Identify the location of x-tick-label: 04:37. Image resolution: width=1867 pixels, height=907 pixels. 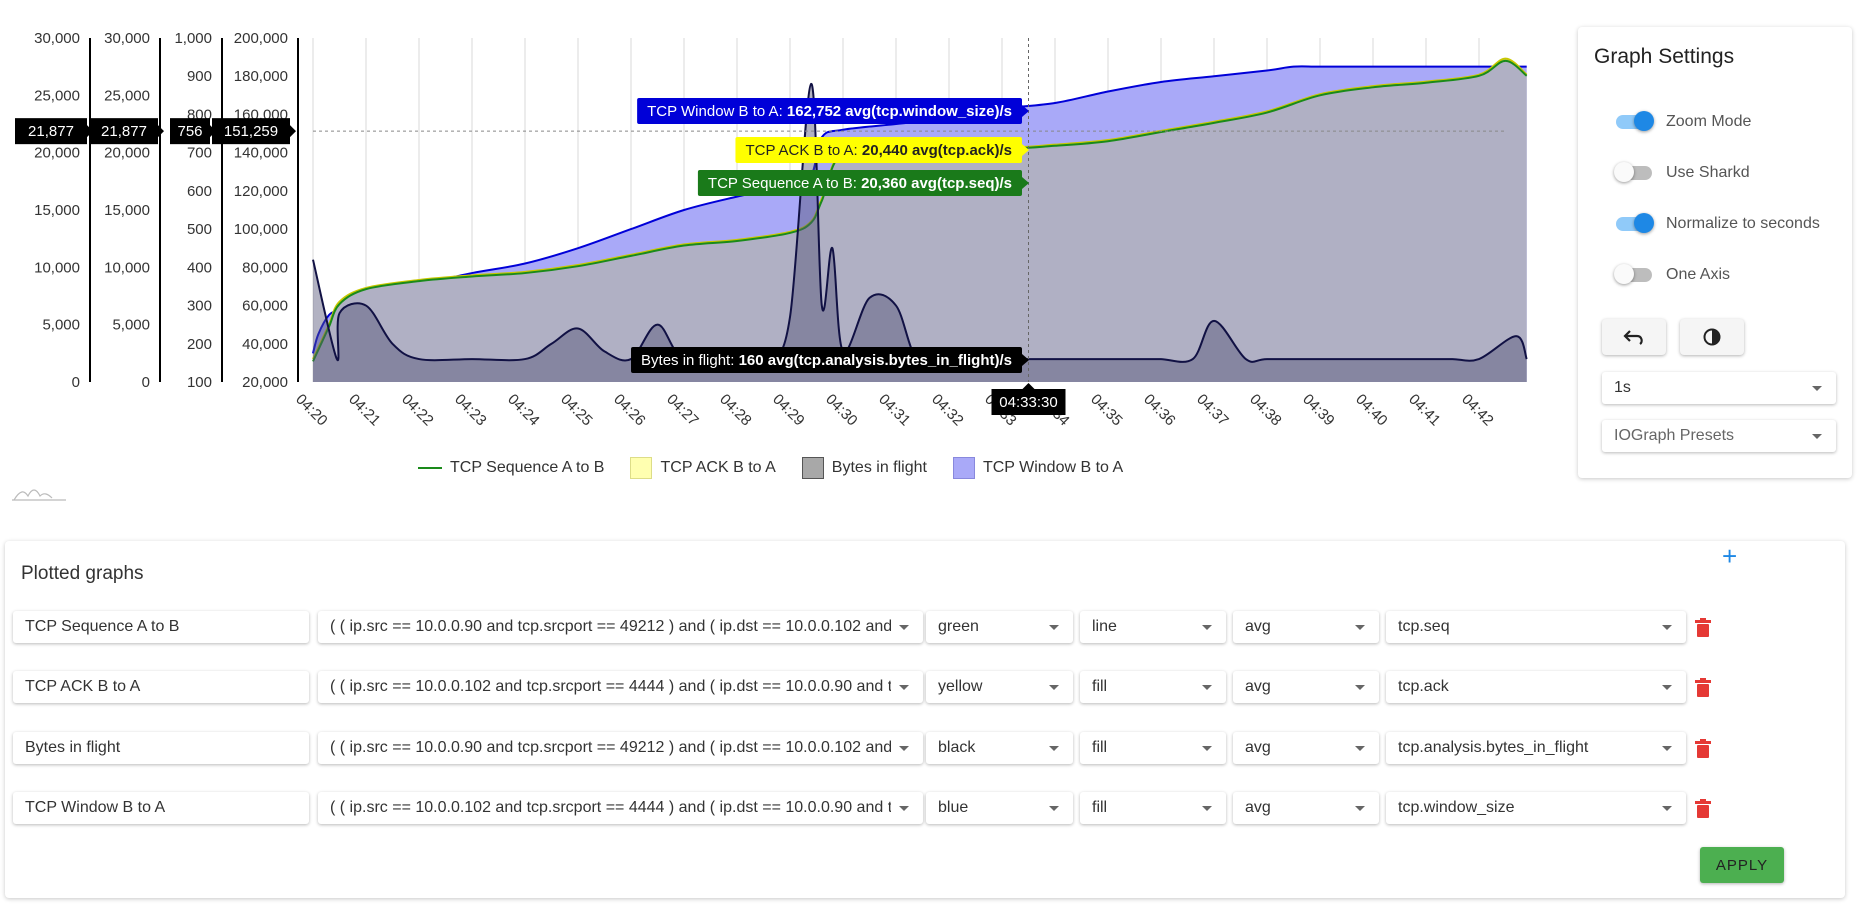
(1212, 410).